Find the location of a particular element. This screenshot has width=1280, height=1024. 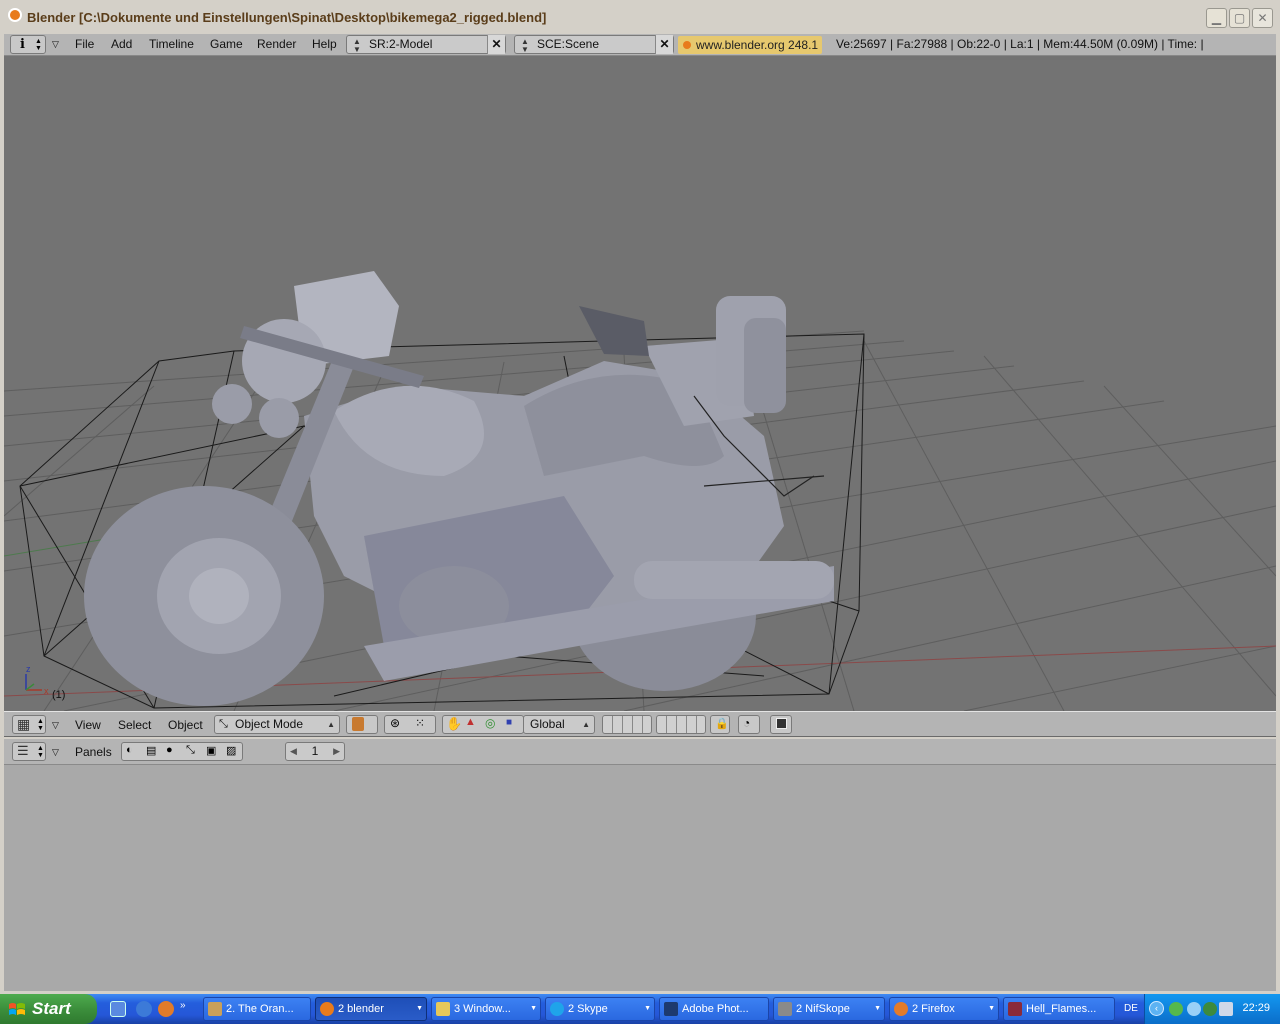

clock: 22:29 is located at coordinates (1256, 1008).